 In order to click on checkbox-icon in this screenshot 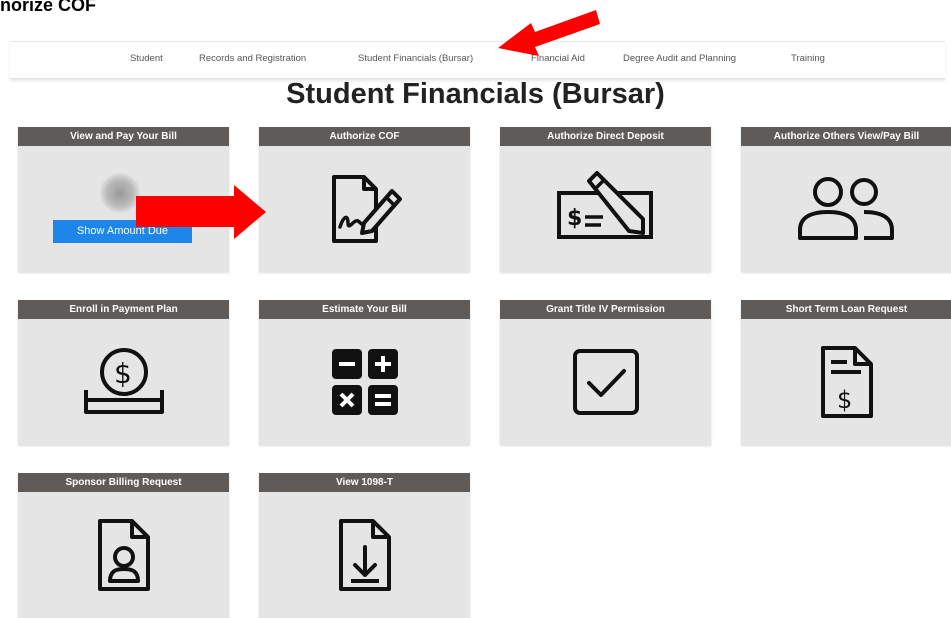, I will do `click(605, 382)`.